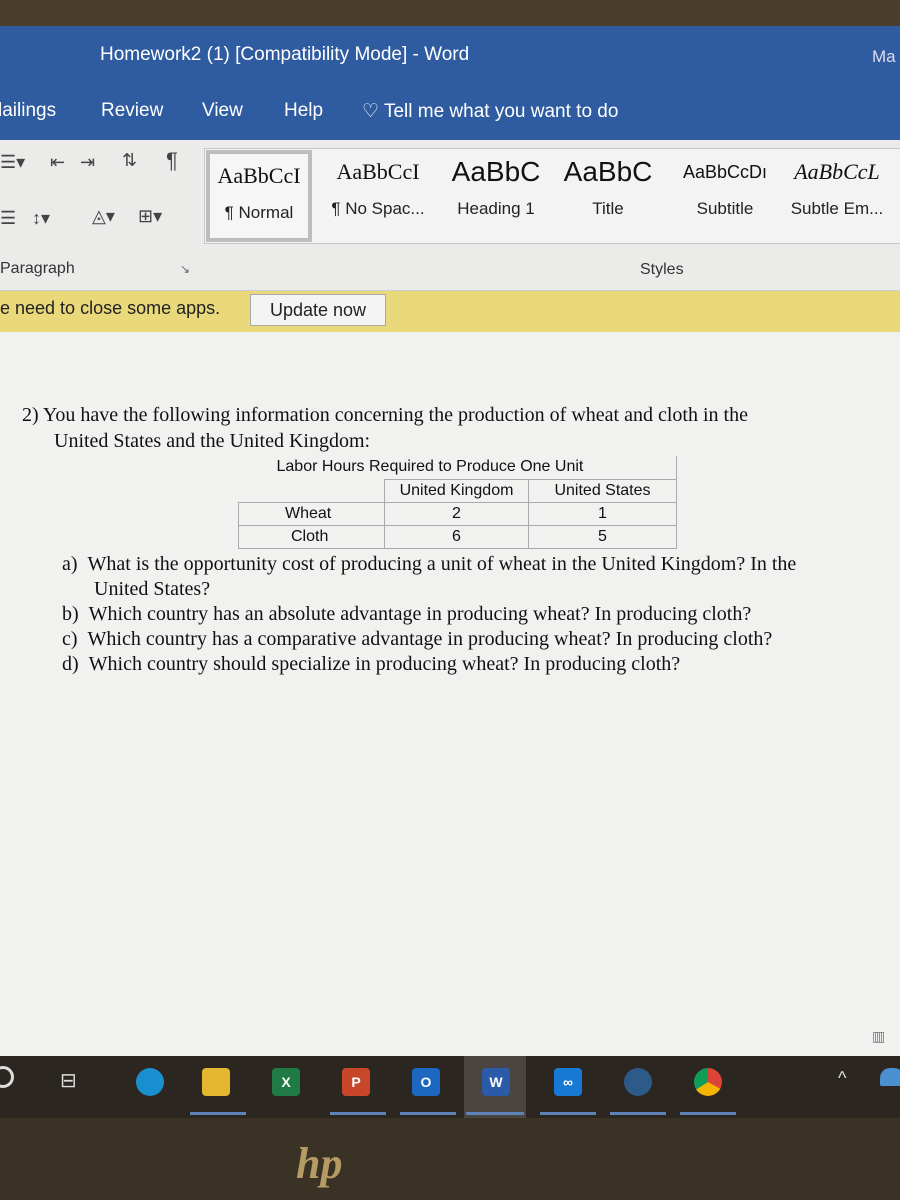  I want to click on table-row: Cloth 6 5, so click(457, 536).